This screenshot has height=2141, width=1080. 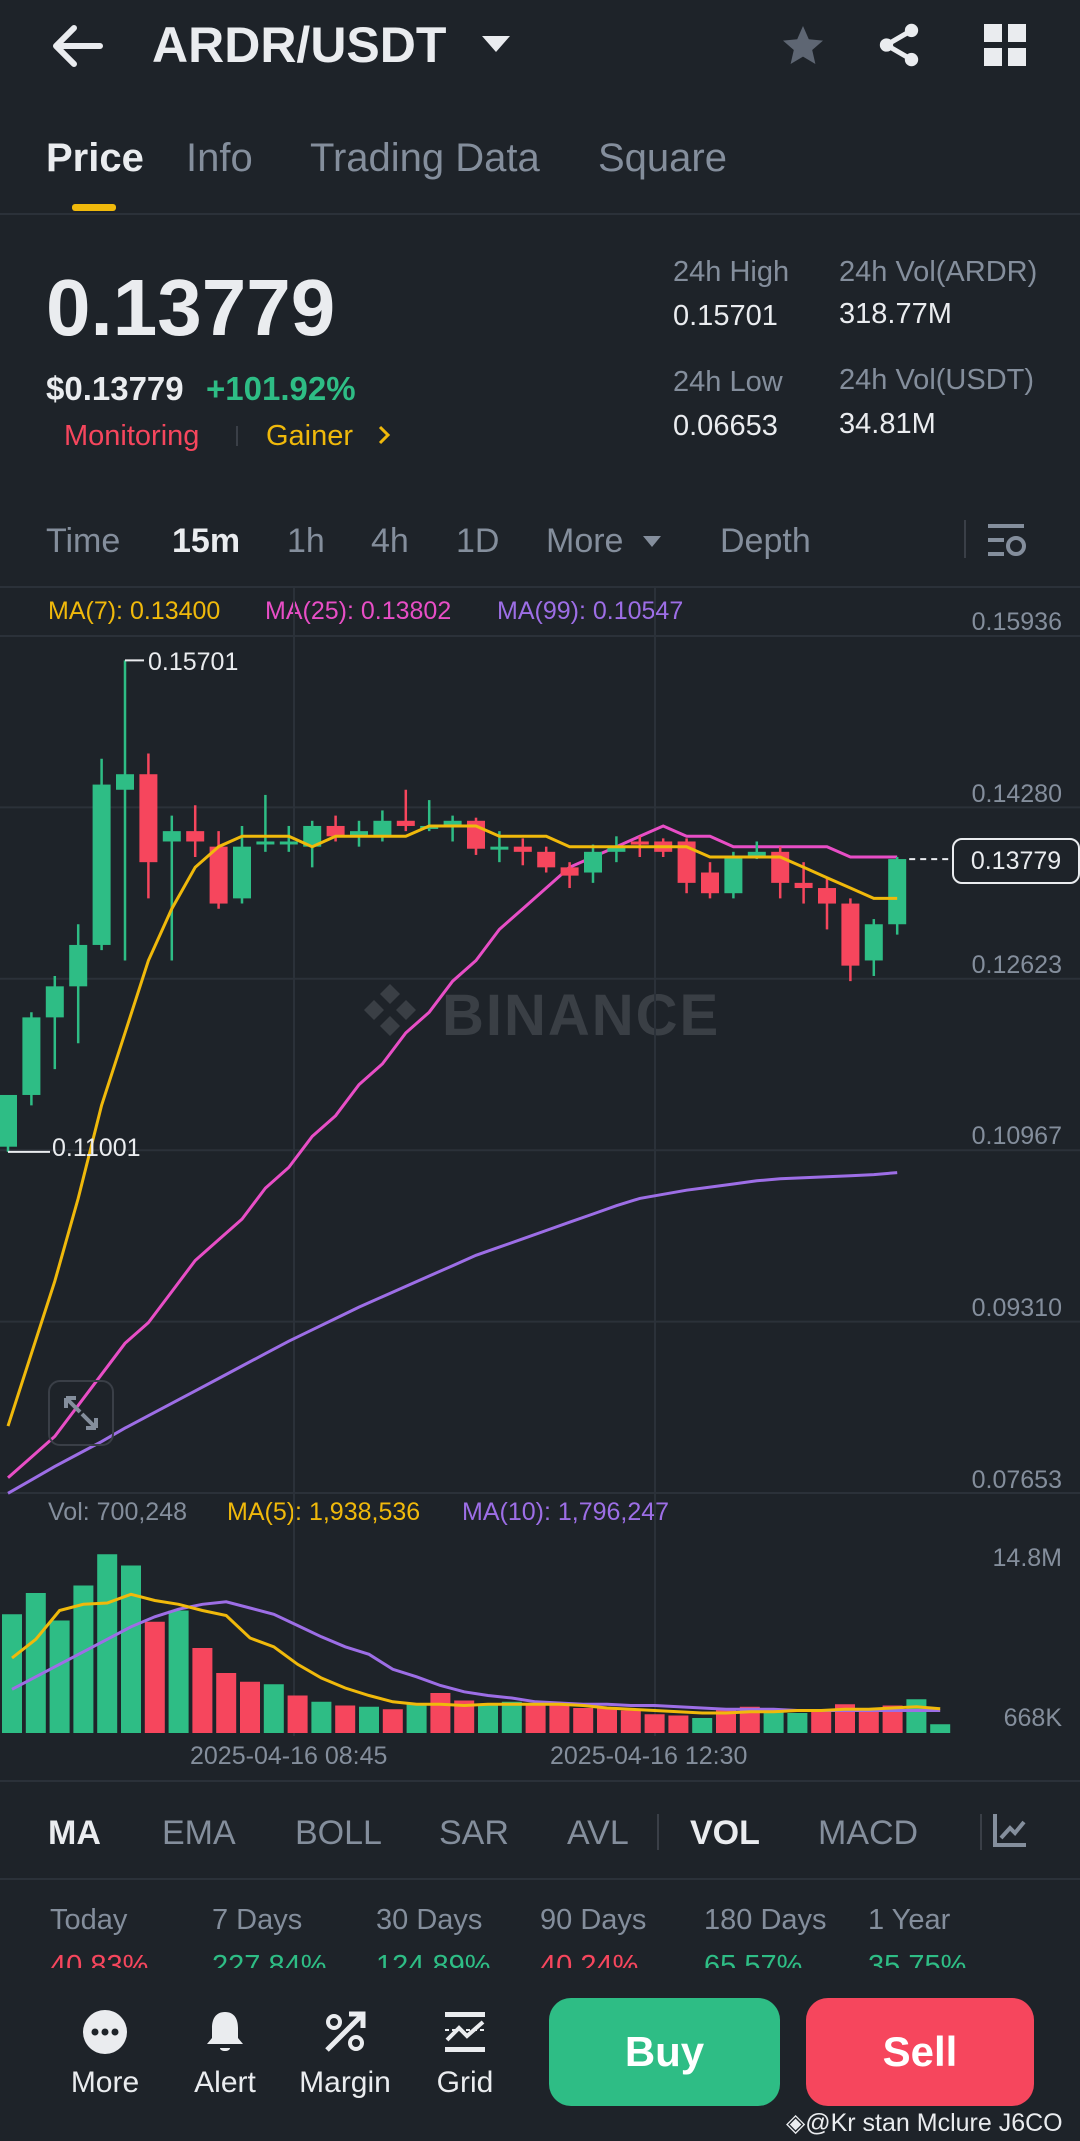 What do you see at coordinates (868, 1833) in the screenshot?
I see `indicator-macd: MACD` at bounding box center [868, 1833].